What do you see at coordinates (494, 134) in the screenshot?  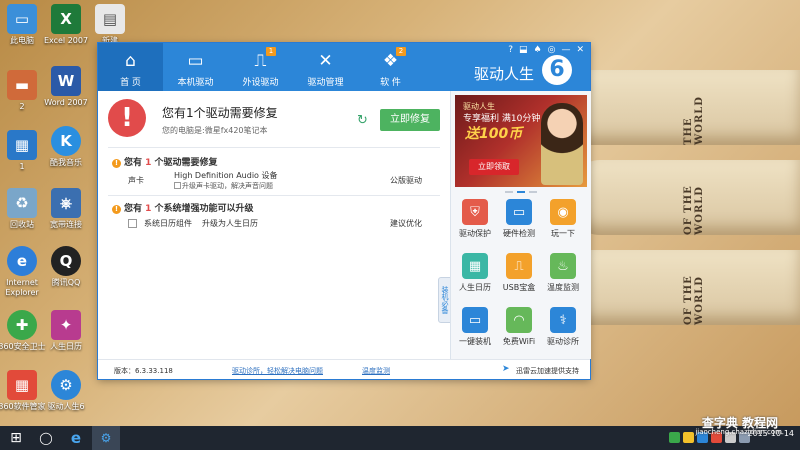 I see `banner-headline: 送100币` at bounding box center [494, 134].